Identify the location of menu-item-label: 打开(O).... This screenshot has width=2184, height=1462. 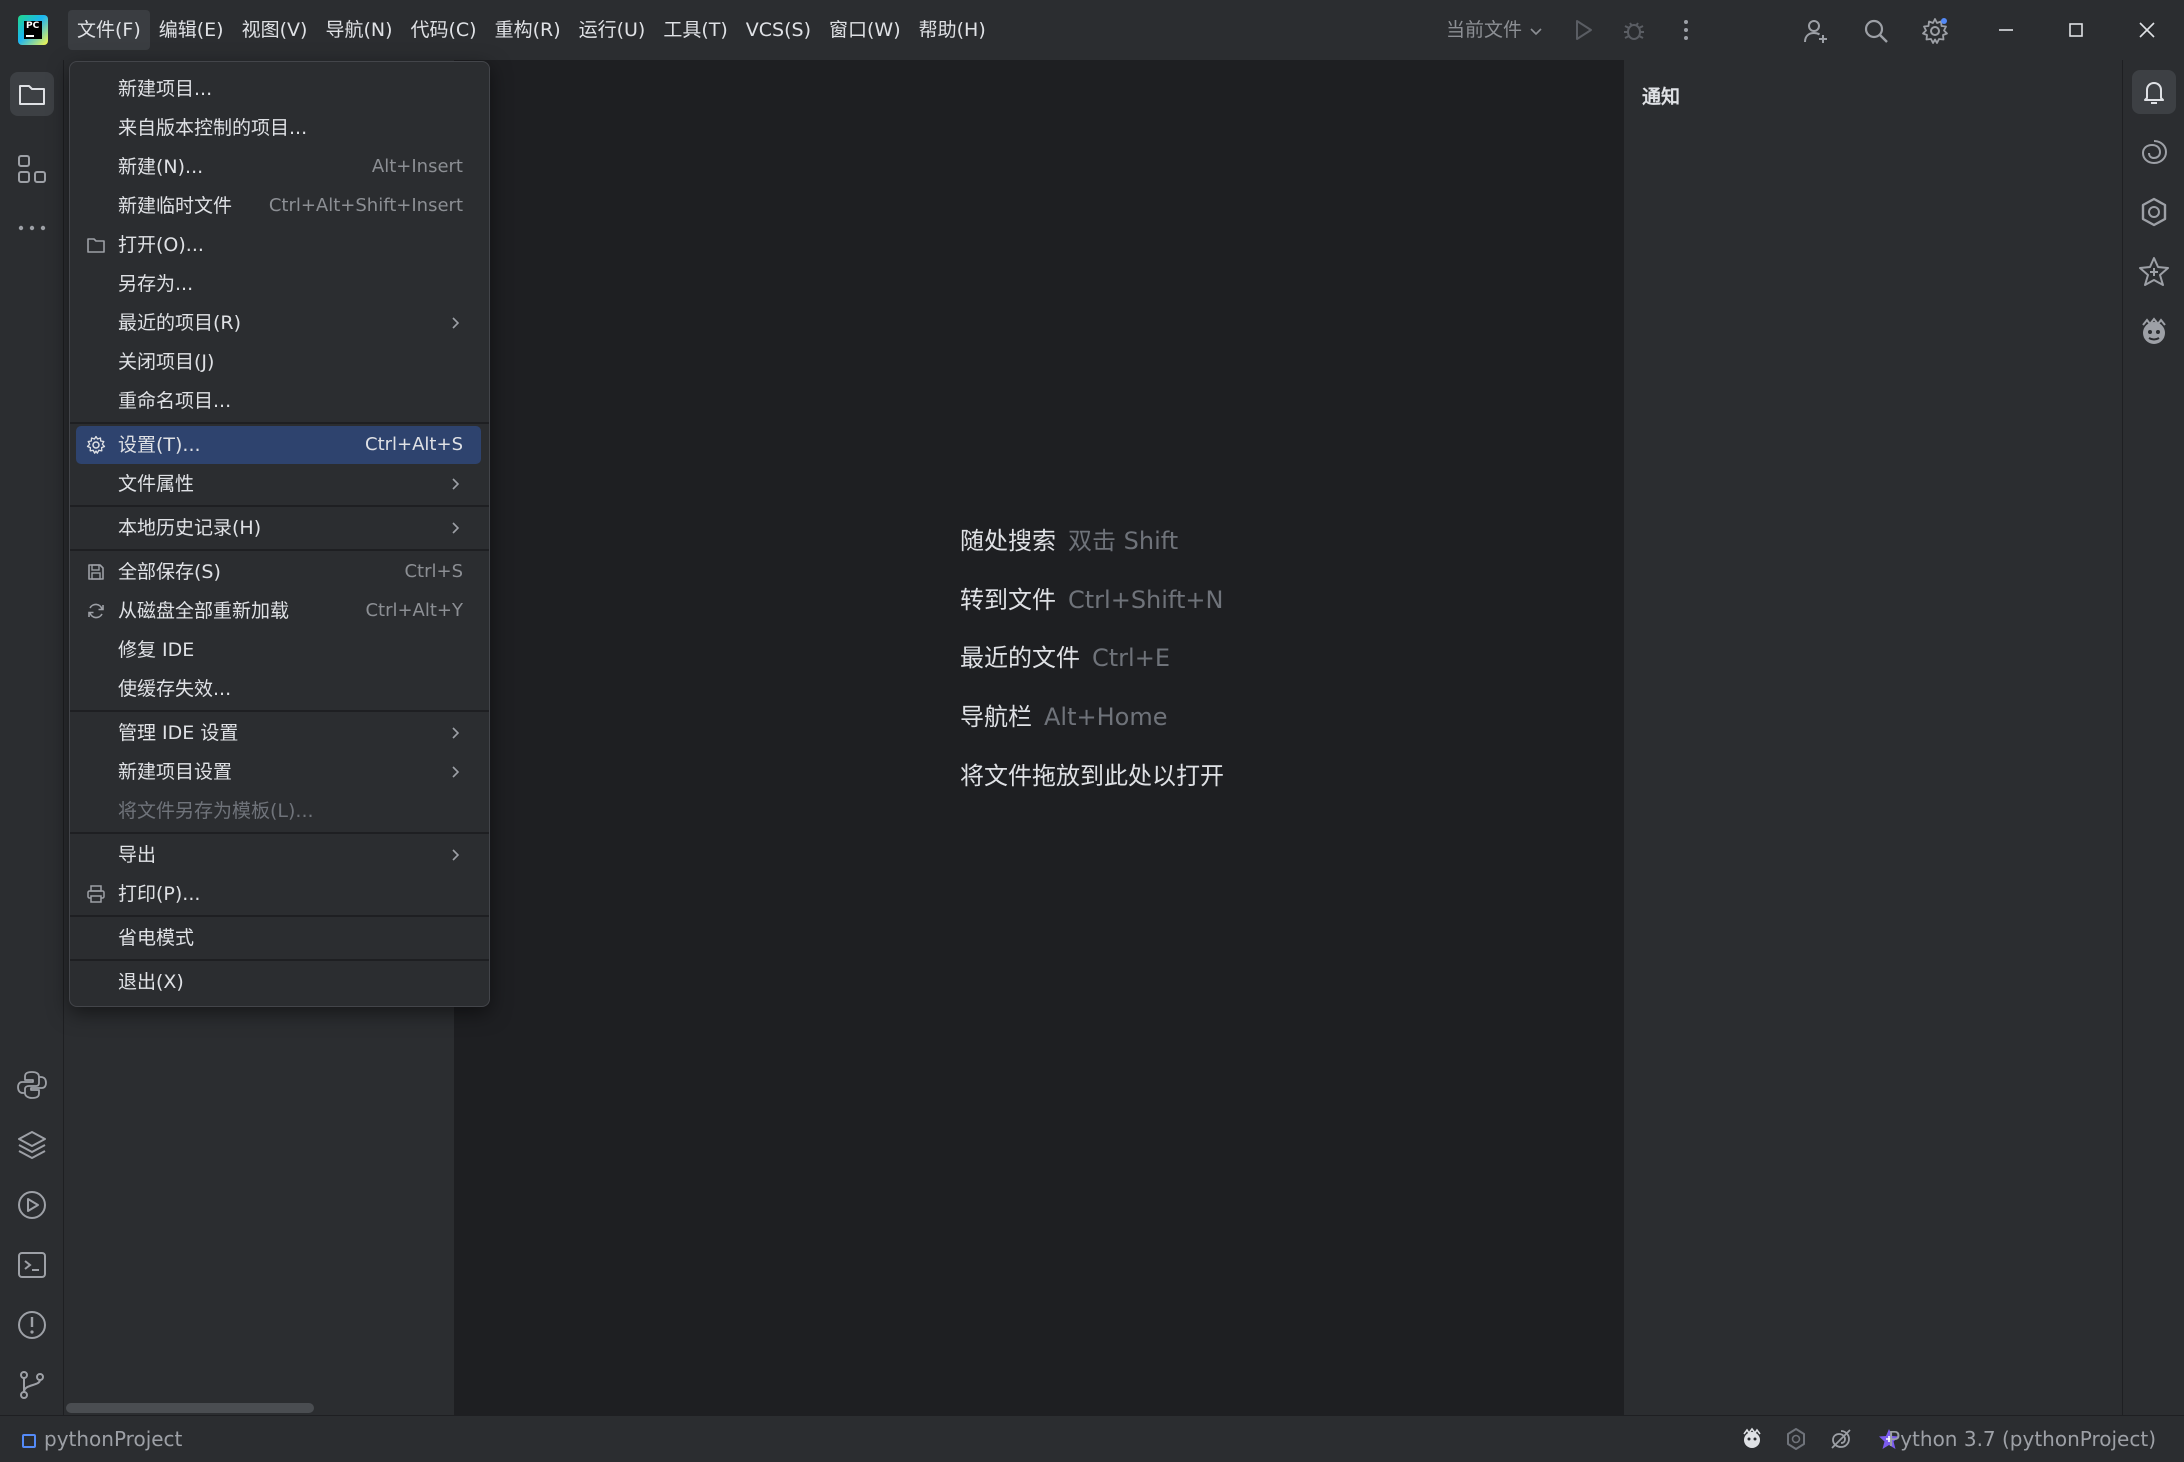
(161, 245).